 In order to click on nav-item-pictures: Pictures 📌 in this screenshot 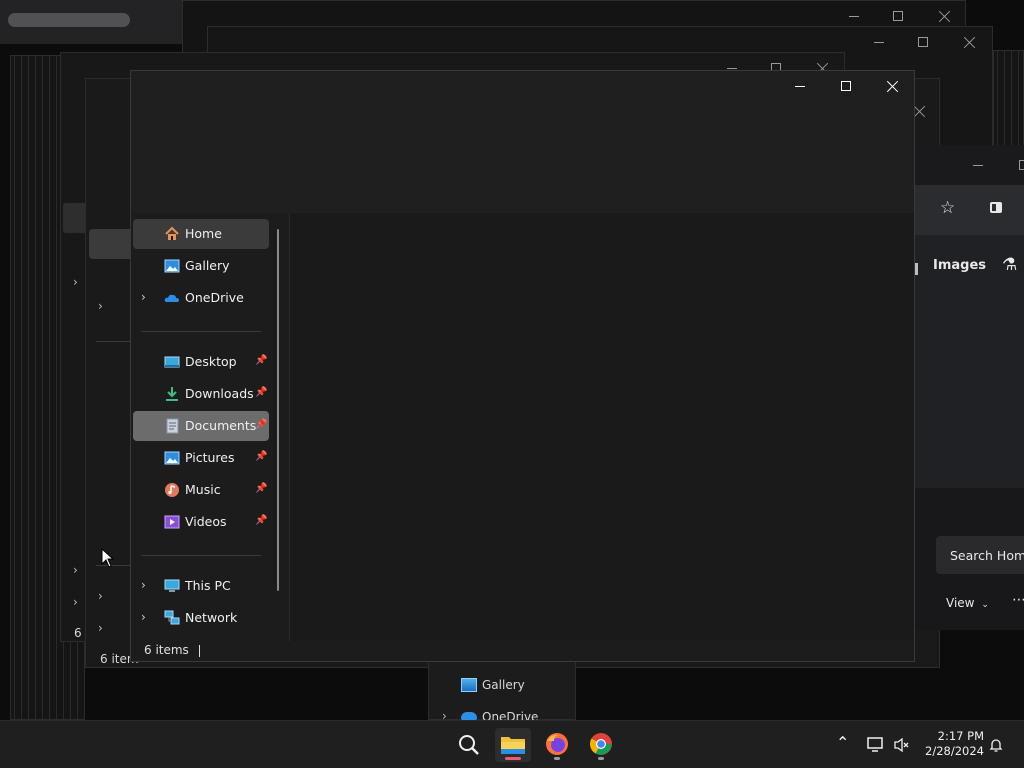, I will do `click(201, 458)`.